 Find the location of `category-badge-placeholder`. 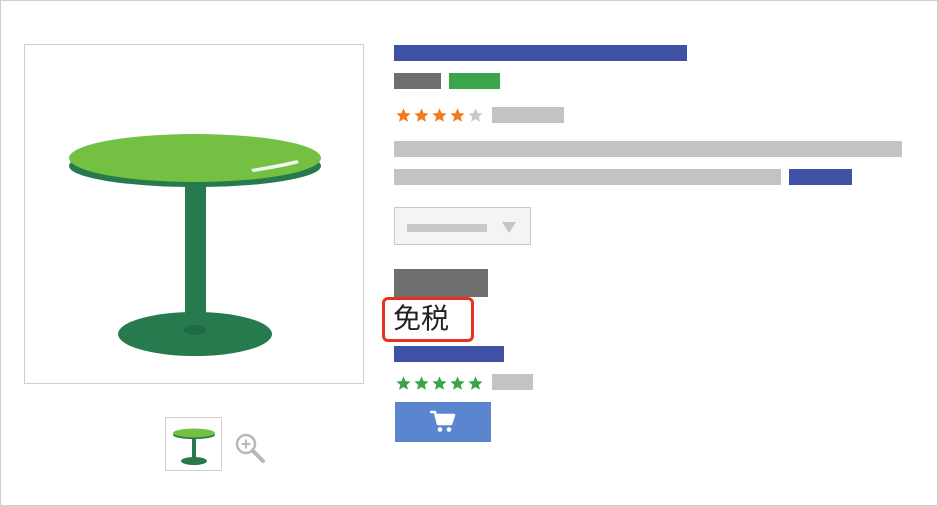

category-badge-placeholder is located at coordinates (474, 81).